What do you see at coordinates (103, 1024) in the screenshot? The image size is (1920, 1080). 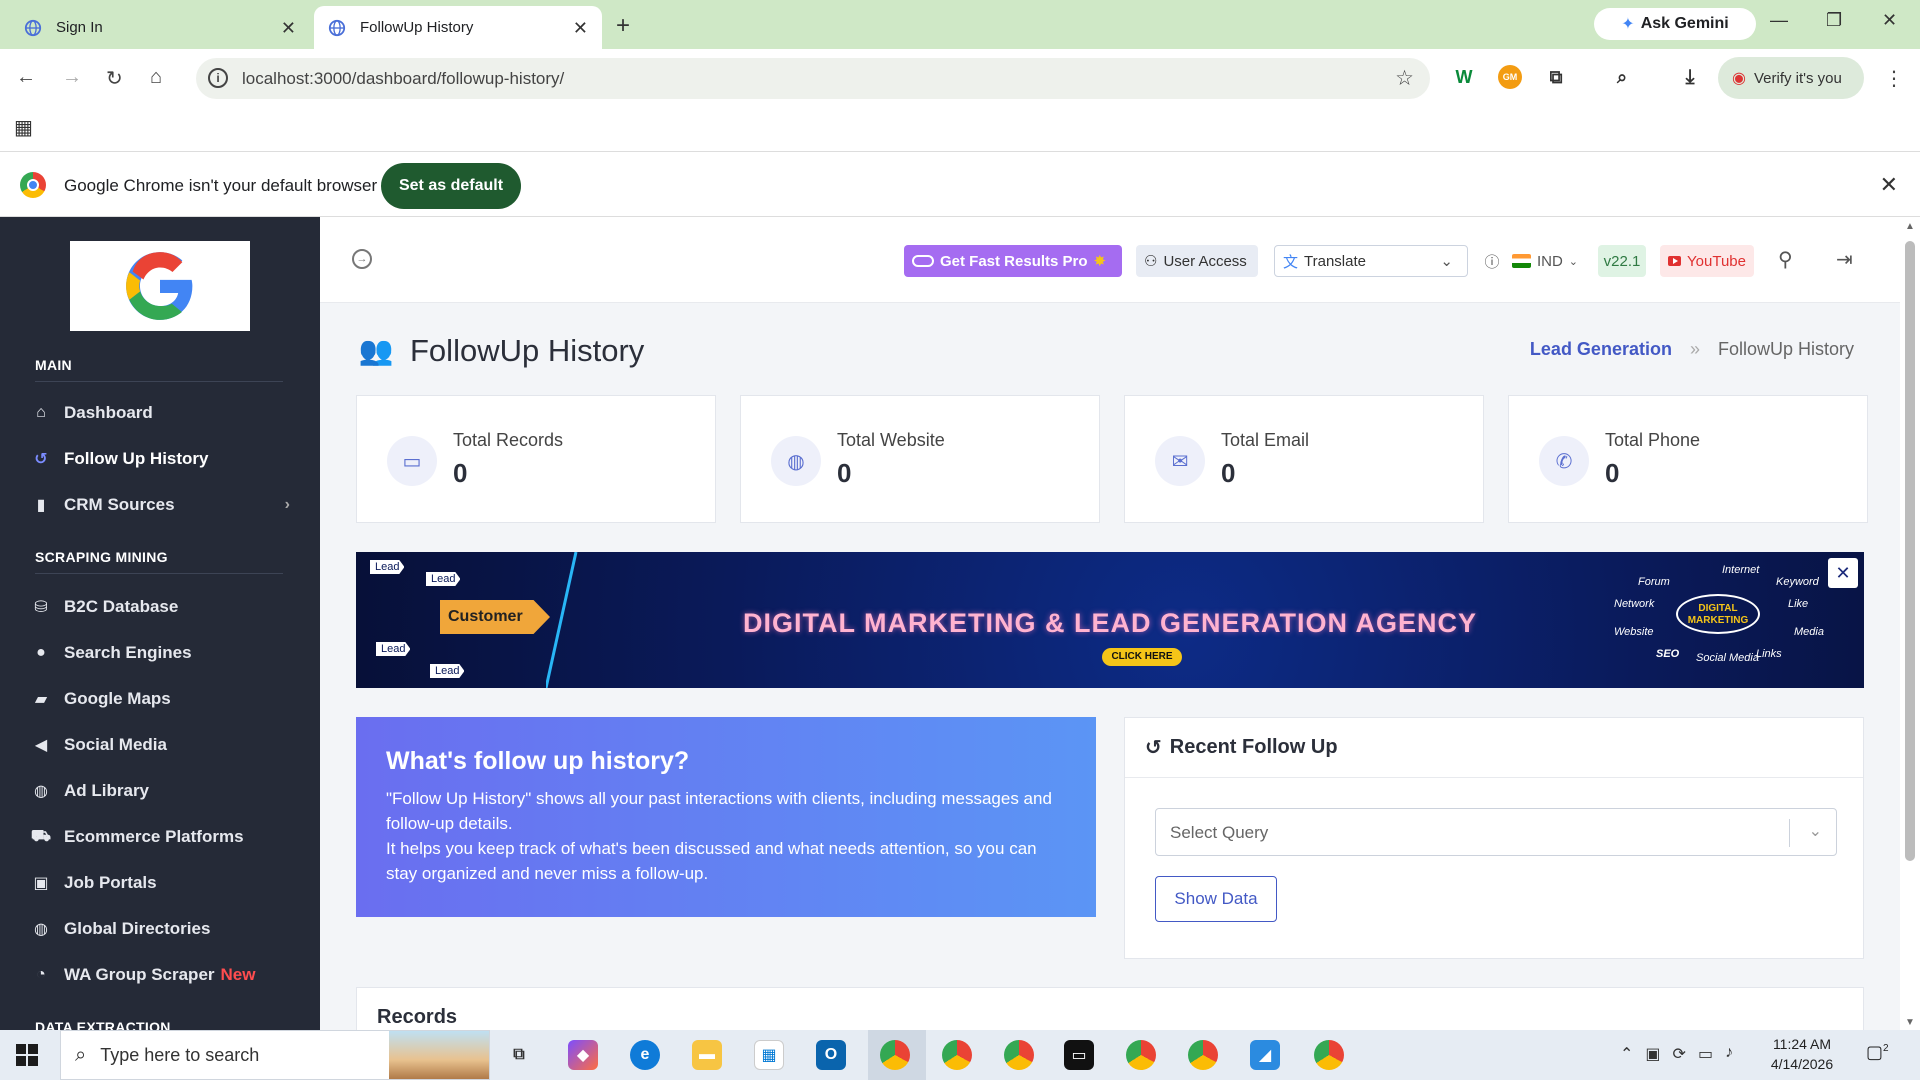 I see `section-title-data-extraction: DATA EXTRACTION` at bounding box center [103, 1024].